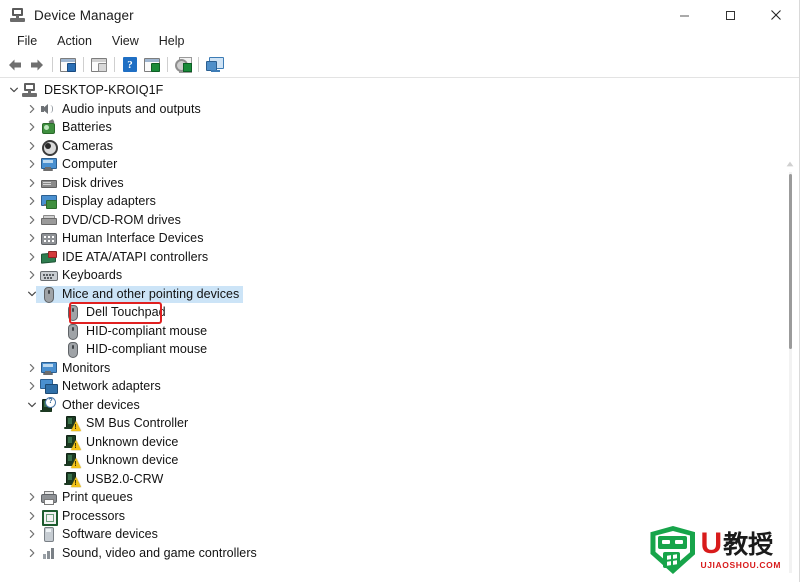 The width and height of the screenshot is (800, 582). I want to click on minimize-button, so click(684, 15).